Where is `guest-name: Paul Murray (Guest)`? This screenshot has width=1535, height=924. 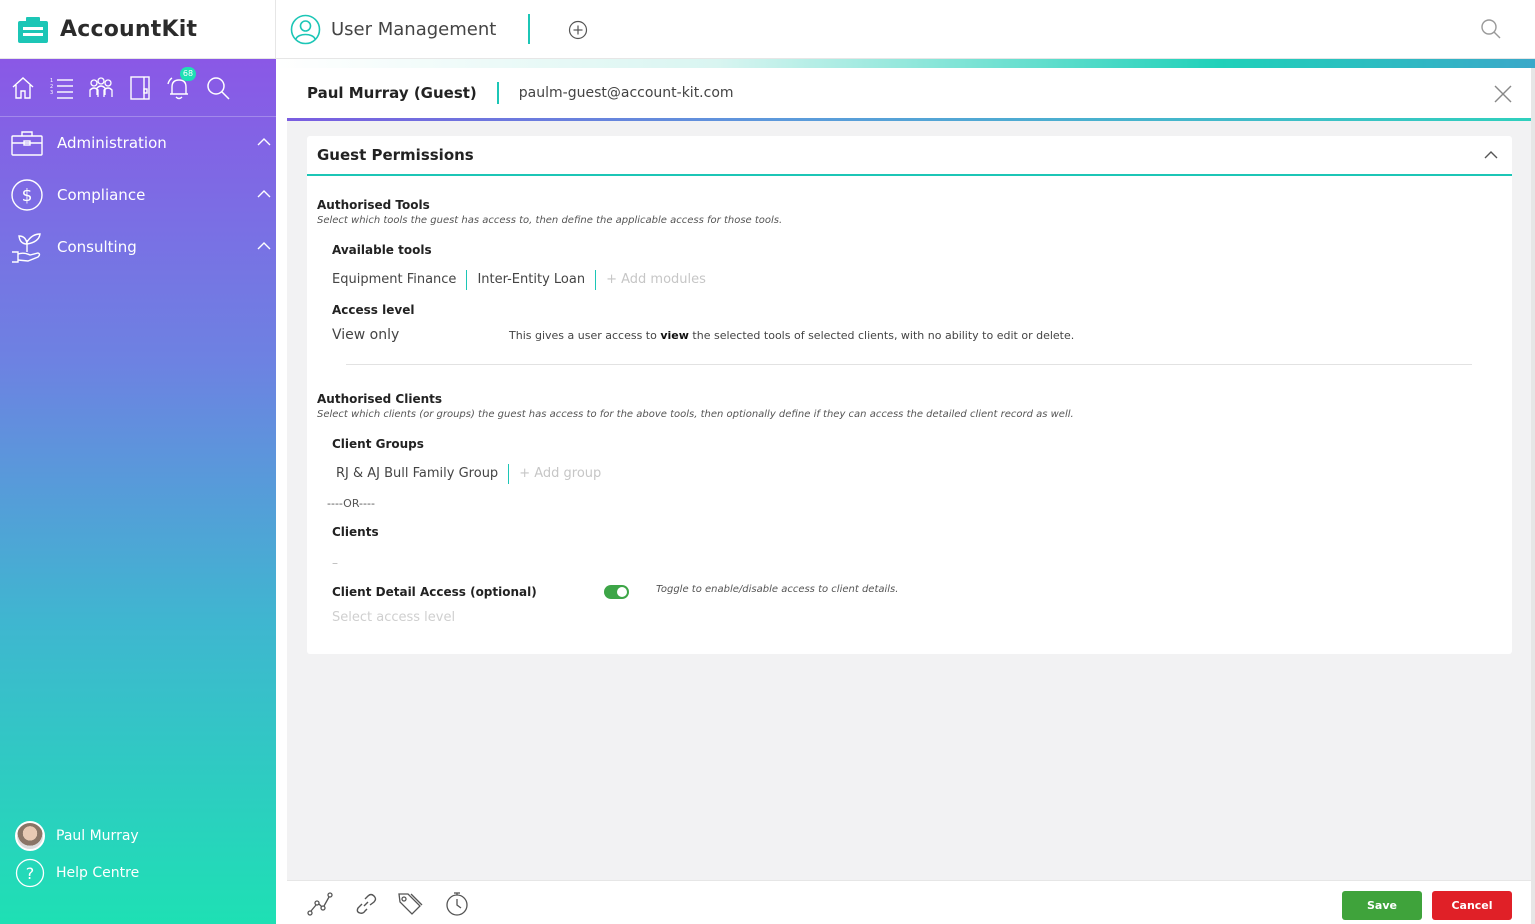 guest-name: Paul Murray (Guest) is located at coordinates (392, 93).